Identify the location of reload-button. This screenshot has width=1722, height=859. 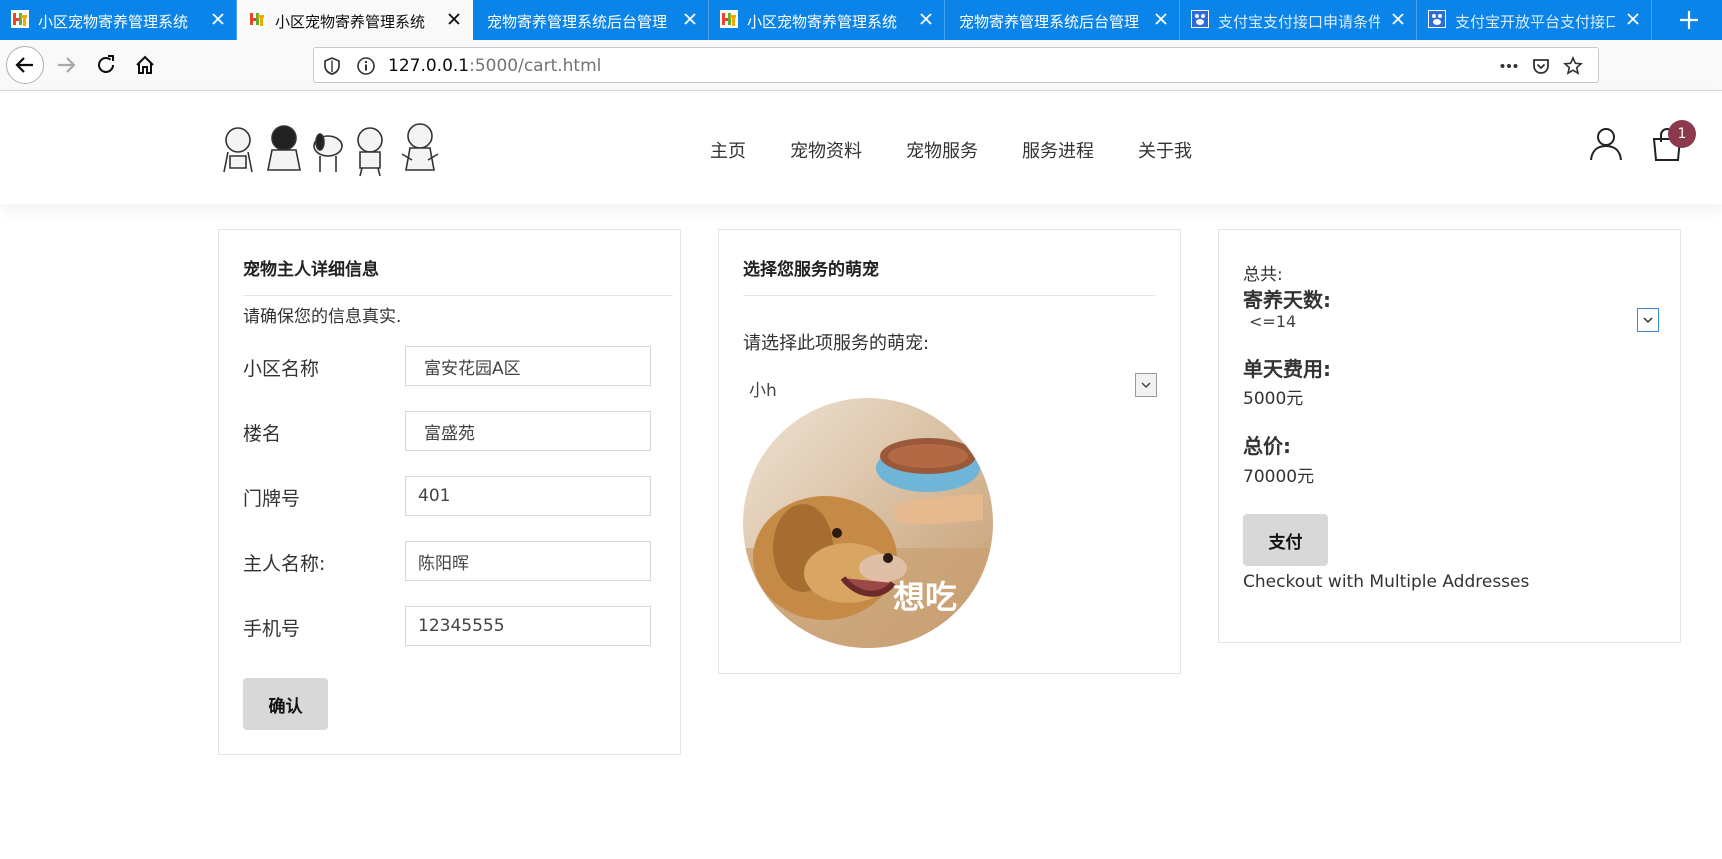
(106, 65).